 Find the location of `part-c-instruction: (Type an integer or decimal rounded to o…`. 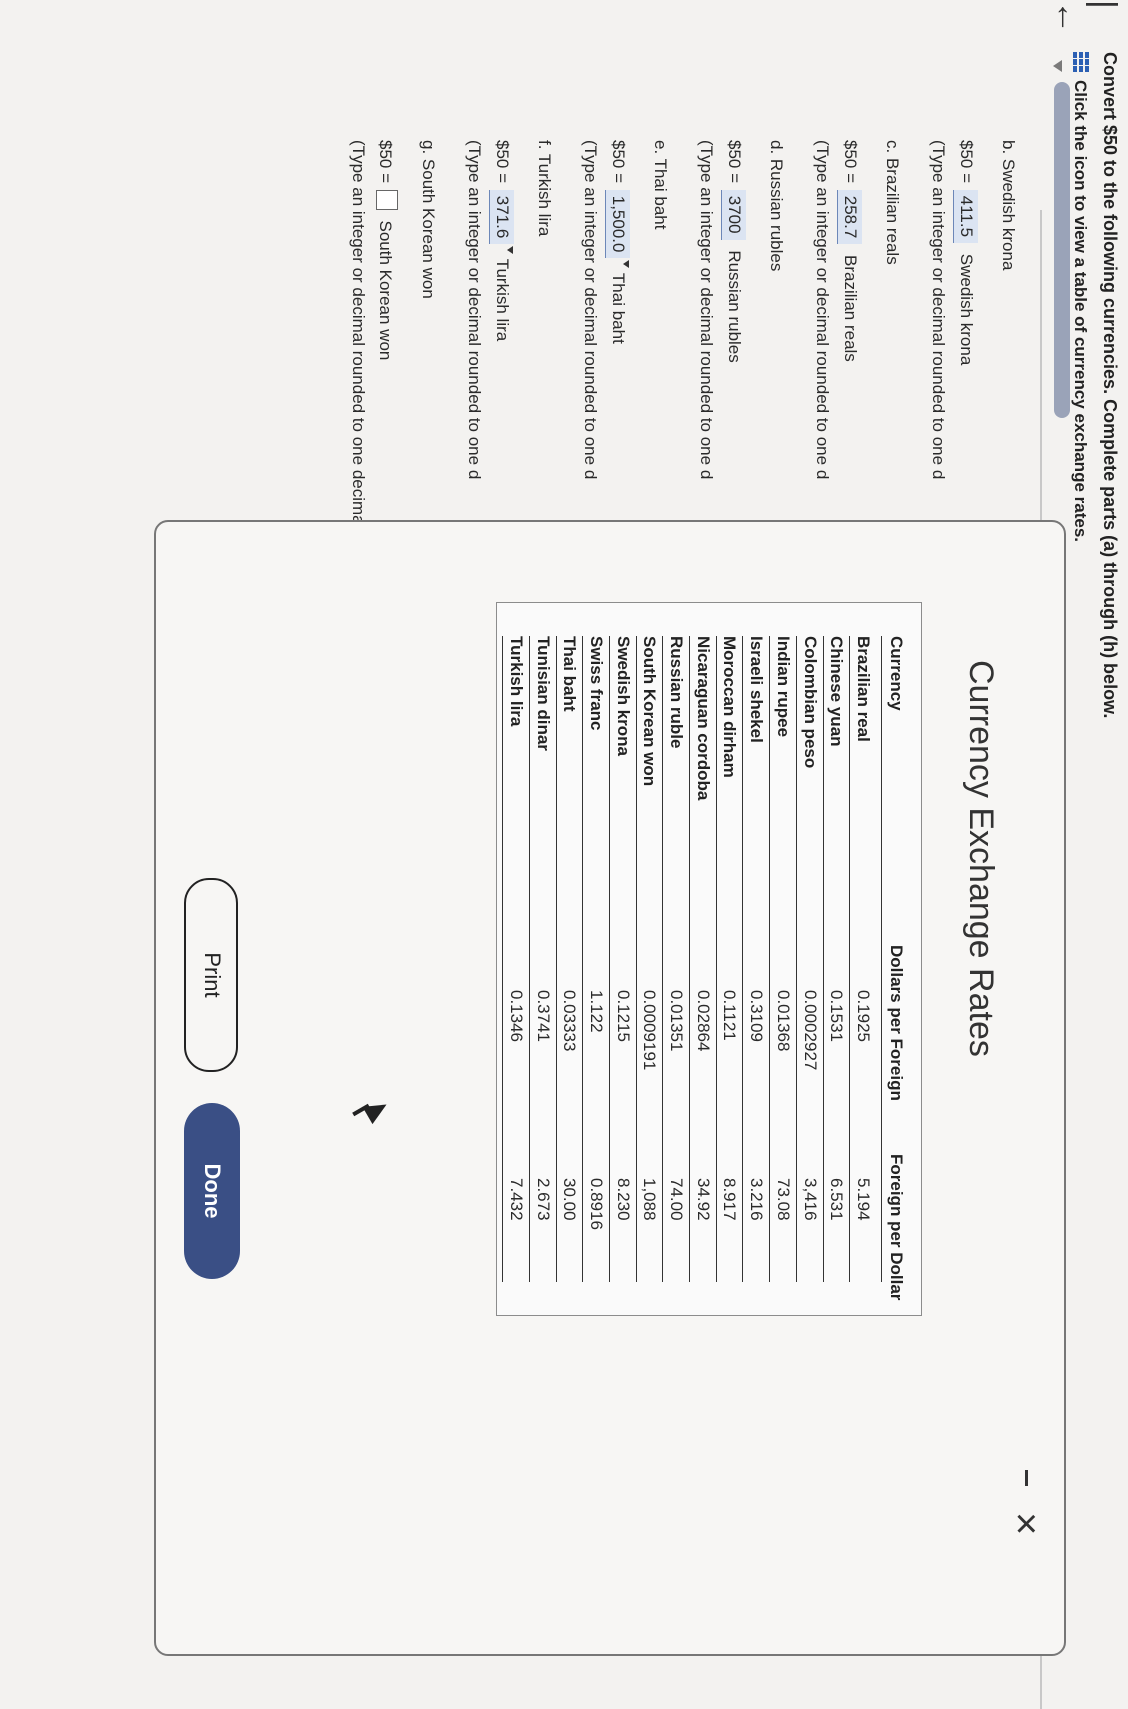

part-c-instruction: (Type an integer or decimal rounded to o… is located at coordinates (822, 310).